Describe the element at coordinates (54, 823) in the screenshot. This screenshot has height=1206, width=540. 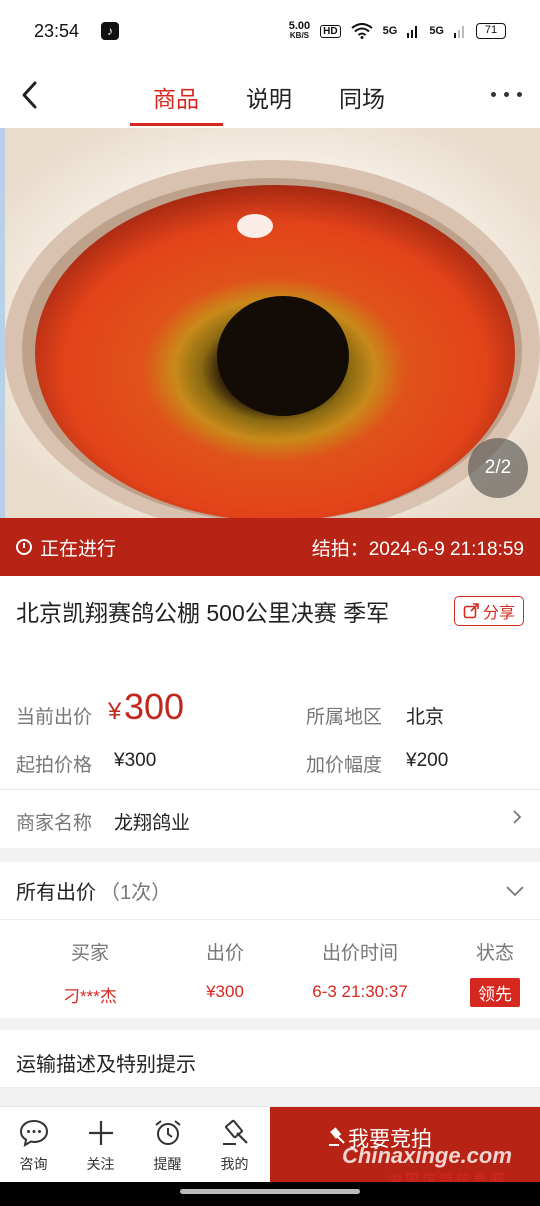
I see `merchant-label: 商家名称` at that location.